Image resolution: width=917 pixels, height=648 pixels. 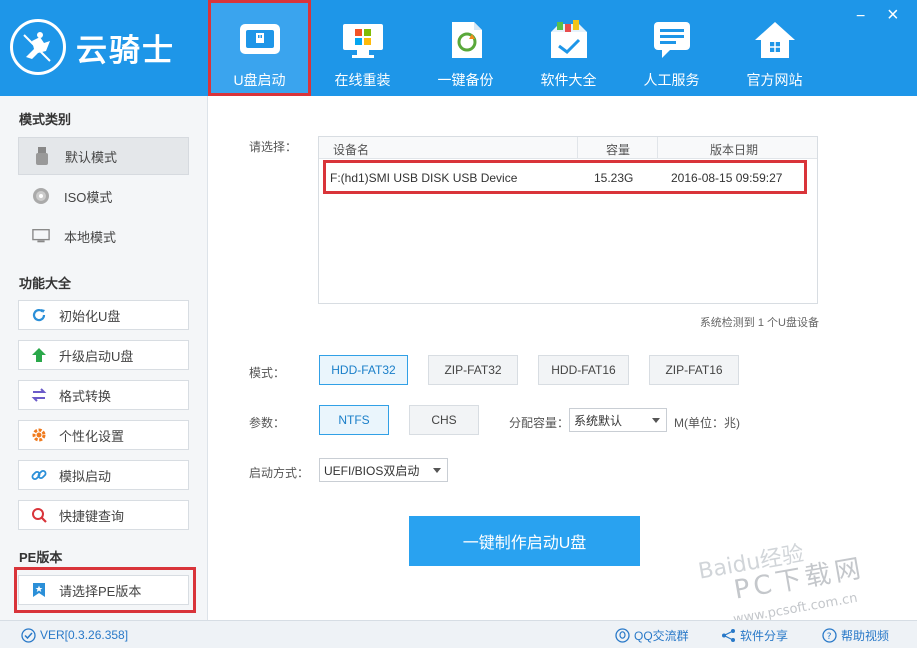 What do you see at coordinates (424, 178) in the screenshot?
I see `cell-device: F:(hd1)SMI USB DISK USB Device` at bounding box center [424, 178].